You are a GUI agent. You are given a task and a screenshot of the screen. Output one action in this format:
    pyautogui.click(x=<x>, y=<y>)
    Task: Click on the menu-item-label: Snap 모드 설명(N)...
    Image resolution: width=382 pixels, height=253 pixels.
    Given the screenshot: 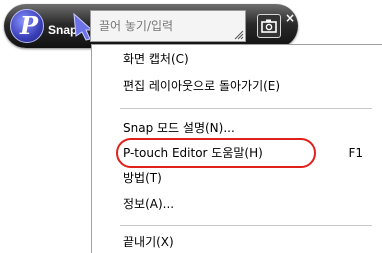 What is the action you would take?
    pyautogui.click(x=179, y=128)
    